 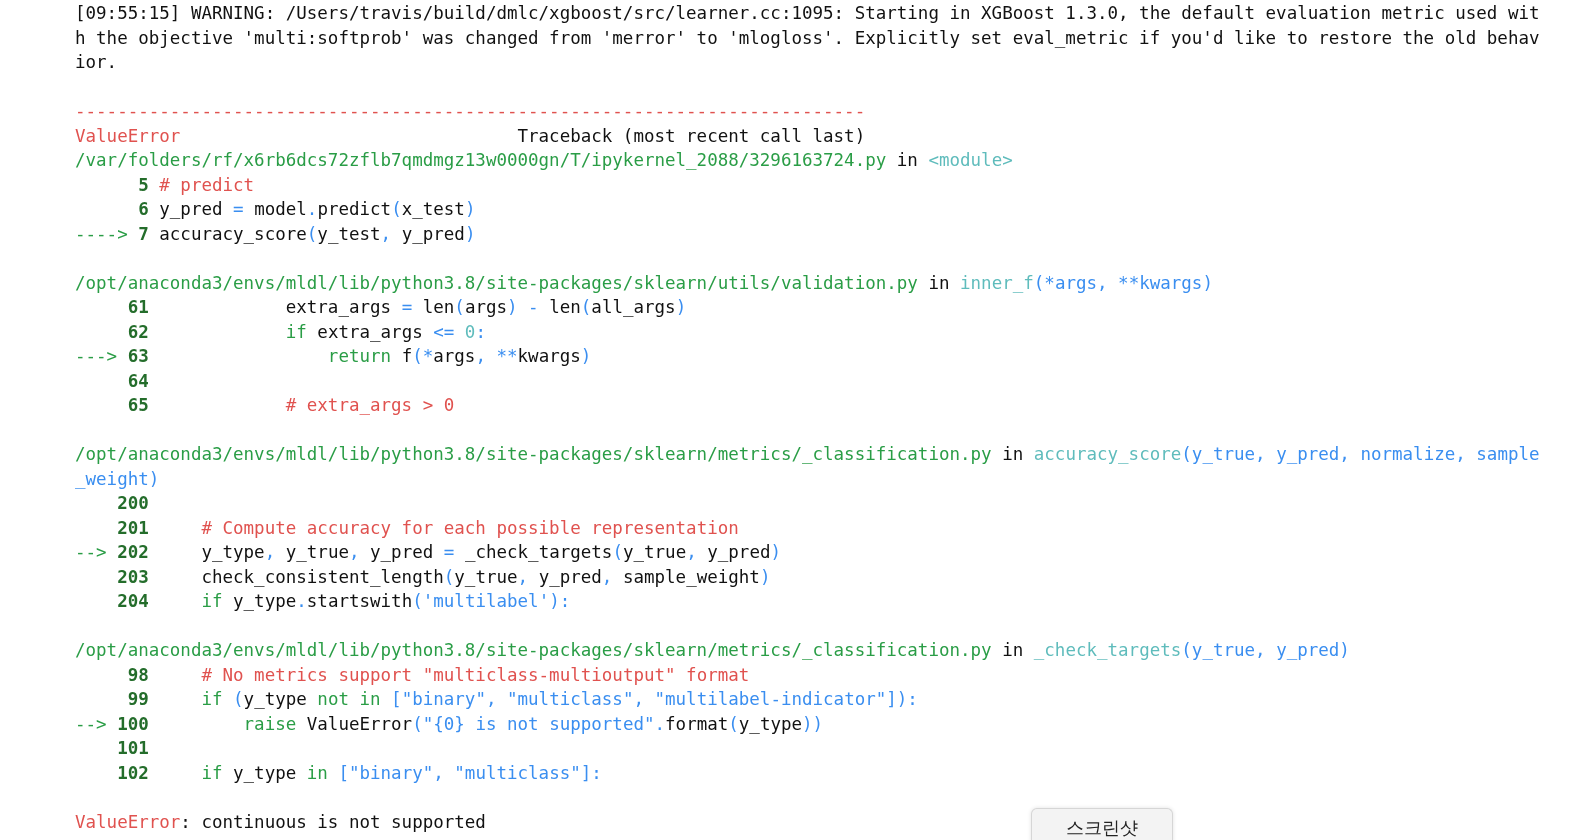 I want to click on code-line: check_consistent_length(y_true, y_pred, sample_weight), so click(x=485, y=576).